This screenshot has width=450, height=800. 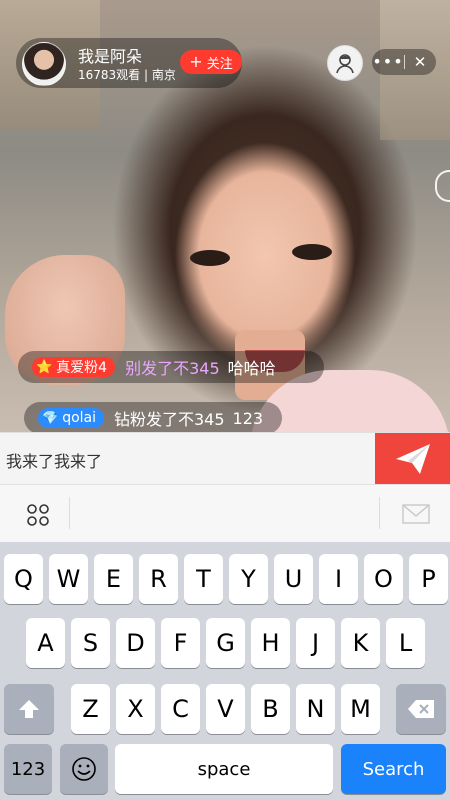 What do you see at coordinates (210, 258) in the screenshot?
I see `host-left-eye` at bounding box center [210, 258].